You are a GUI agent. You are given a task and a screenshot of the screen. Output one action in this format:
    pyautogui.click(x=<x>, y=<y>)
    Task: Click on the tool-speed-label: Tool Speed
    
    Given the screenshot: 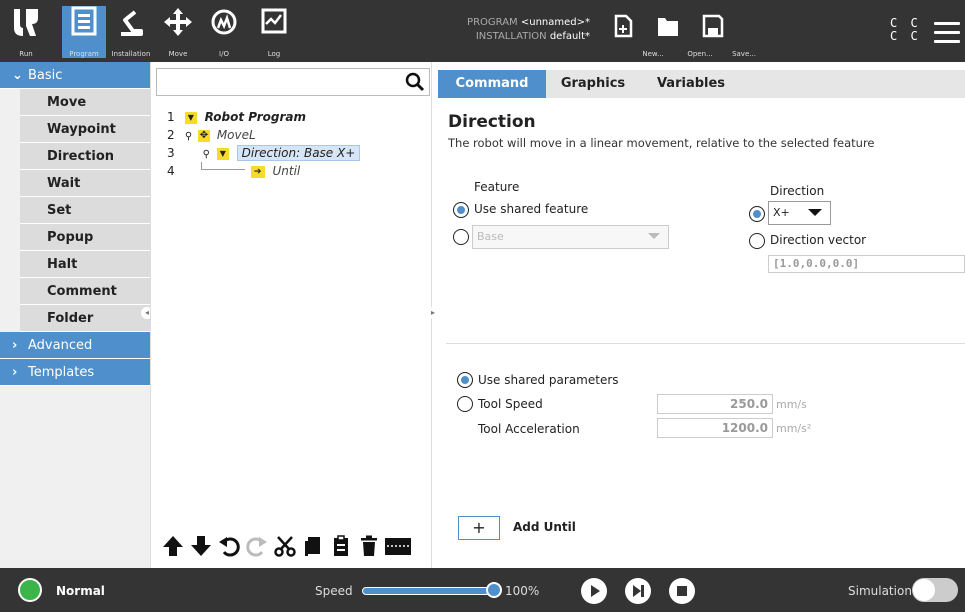 What is the action you would take?
    pyautogui.click(x=510, y=404)
    